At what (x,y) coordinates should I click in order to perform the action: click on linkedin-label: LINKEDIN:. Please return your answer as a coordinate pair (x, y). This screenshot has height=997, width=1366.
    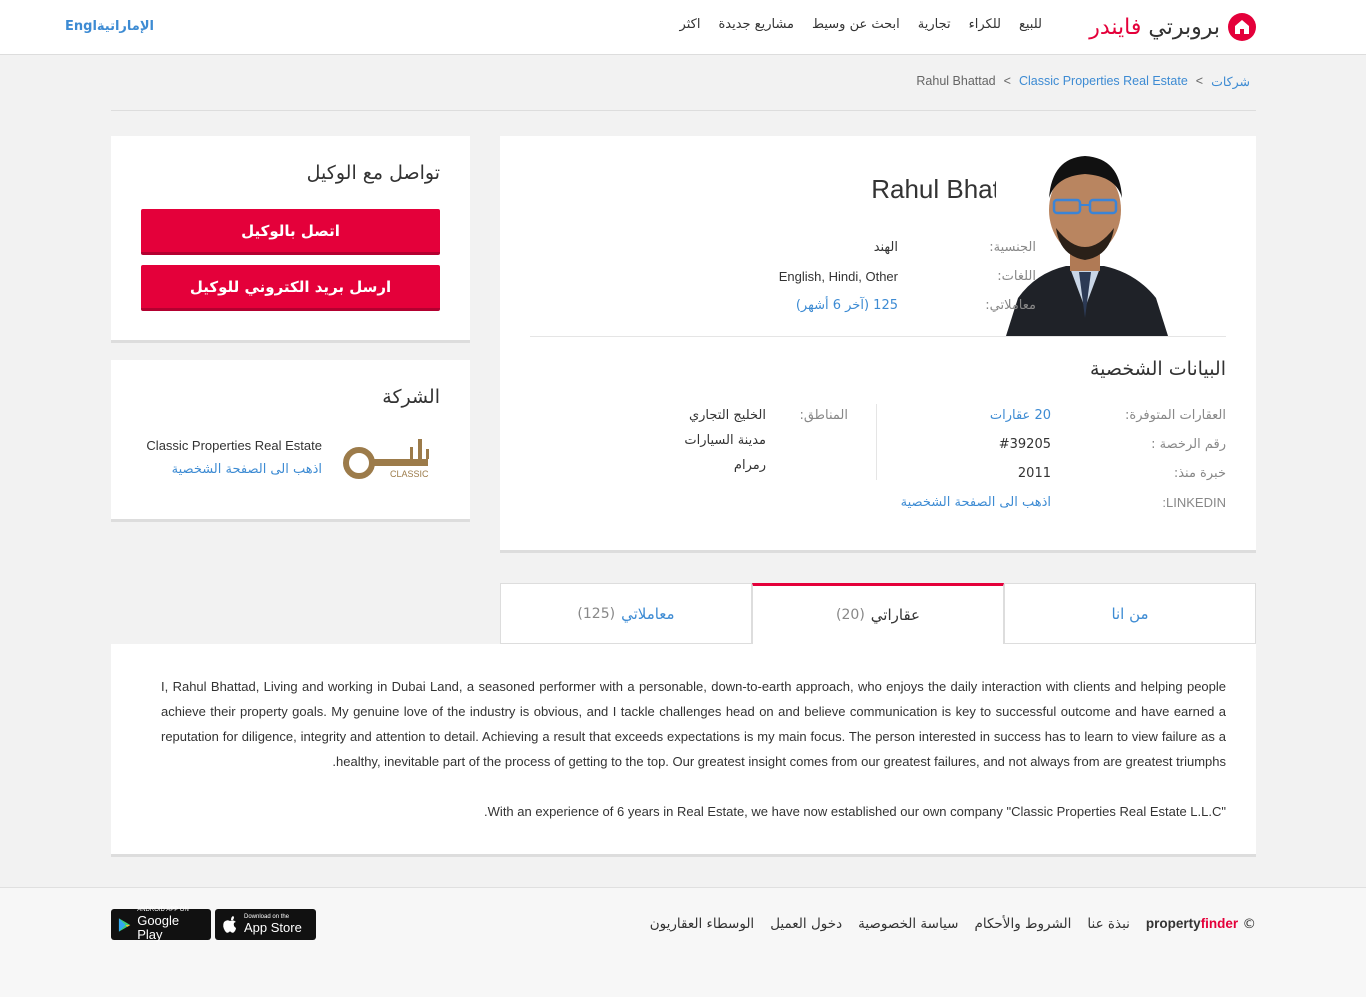
    Looking at the image, I should click on (1194, 502).